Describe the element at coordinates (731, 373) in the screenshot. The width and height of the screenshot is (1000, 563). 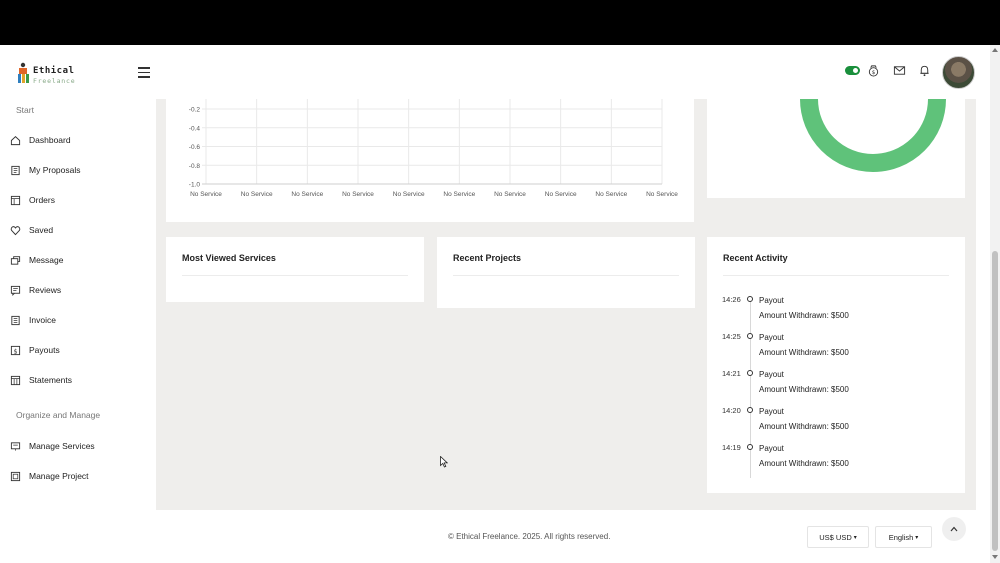
I see `activity-time: 14:21` at that location.